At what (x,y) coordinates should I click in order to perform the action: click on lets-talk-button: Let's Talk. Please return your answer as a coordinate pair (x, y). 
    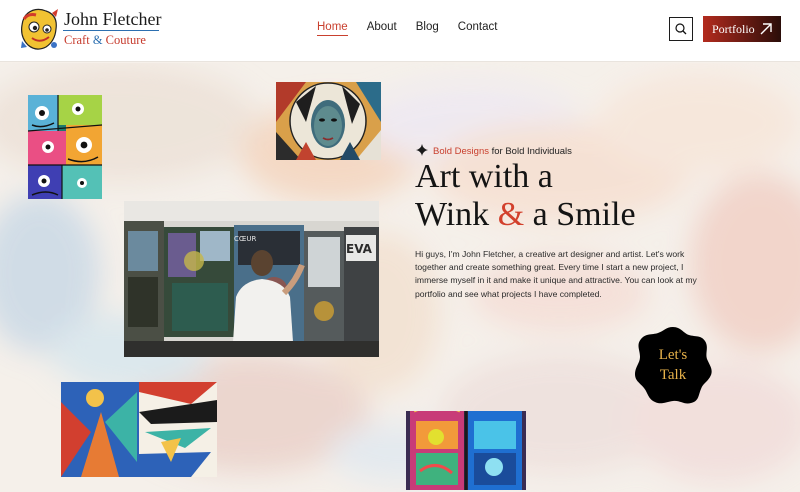
    Looking at the image, I should click on (673, 365).